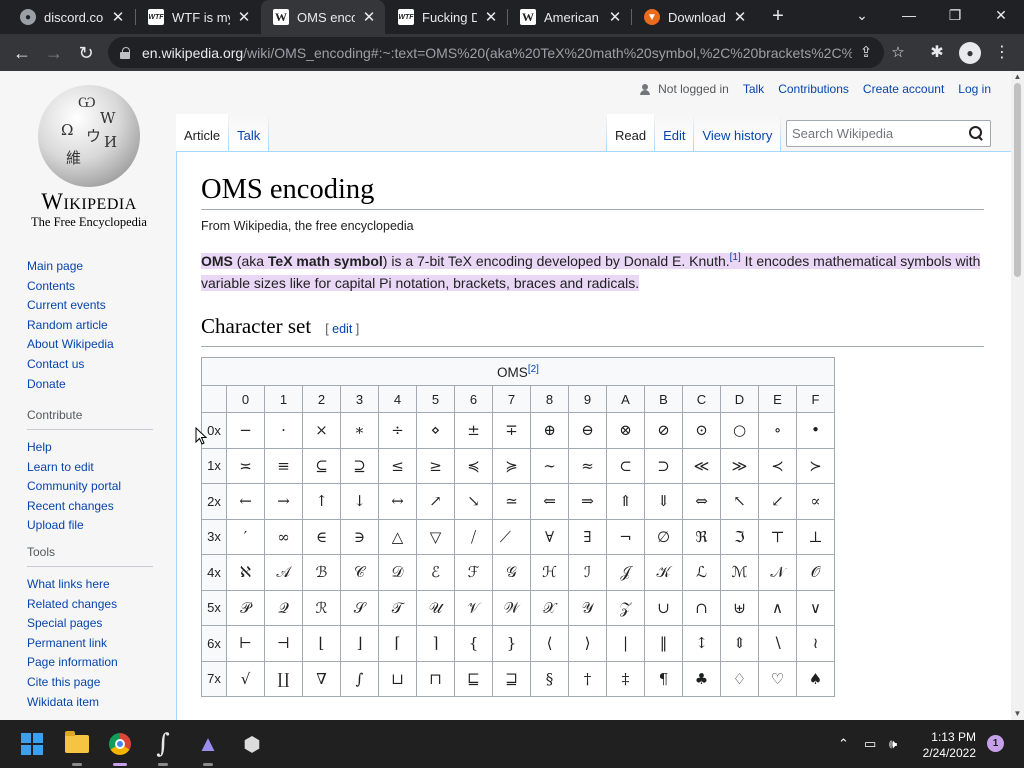  What do you see at coordinates (252, 744) in the screenshot?
I see `taskbar-app-box: ⬢` at bounding box center [252, 744].